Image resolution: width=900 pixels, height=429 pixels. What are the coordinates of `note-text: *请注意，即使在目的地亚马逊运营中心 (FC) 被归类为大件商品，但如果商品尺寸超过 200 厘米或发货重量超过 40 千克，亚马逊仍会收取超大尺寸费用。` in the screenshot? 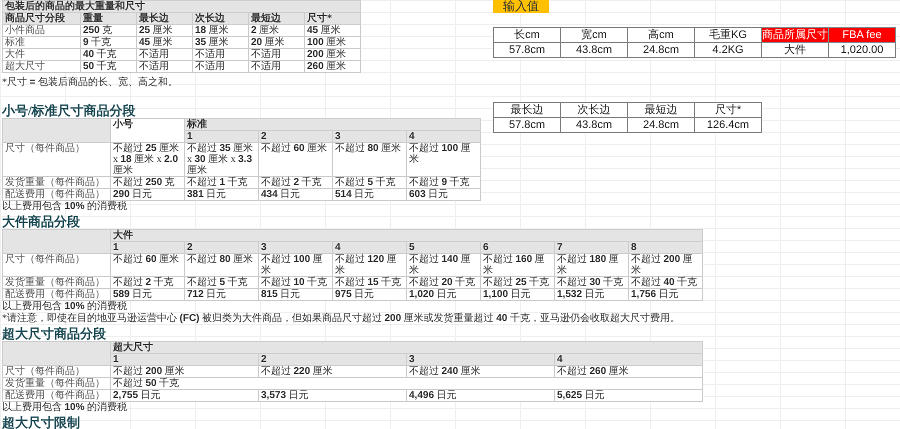 It's located at (341, 319).